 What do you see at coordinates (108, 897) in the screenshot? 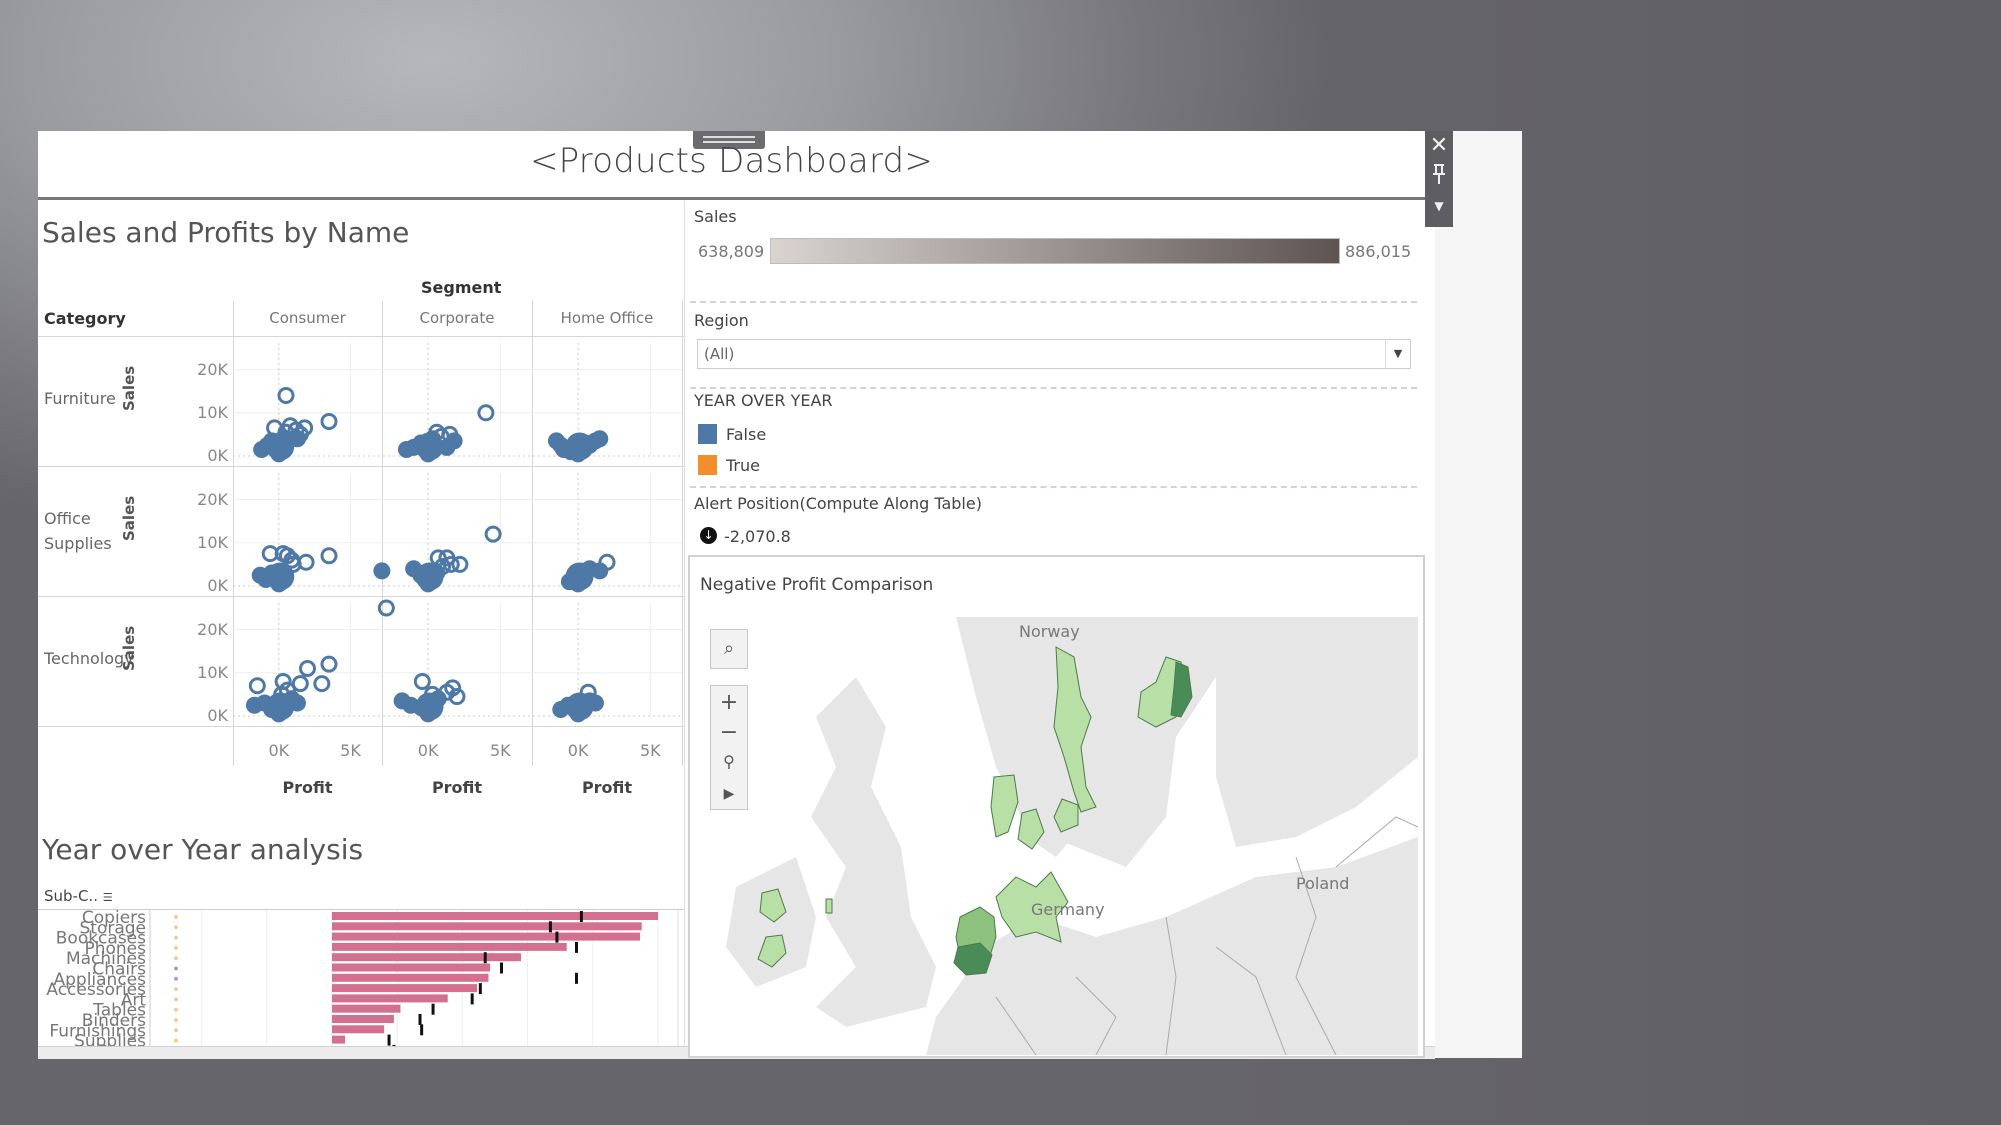
I see `sort-icon: ☰` at bounding box center [108, 897].